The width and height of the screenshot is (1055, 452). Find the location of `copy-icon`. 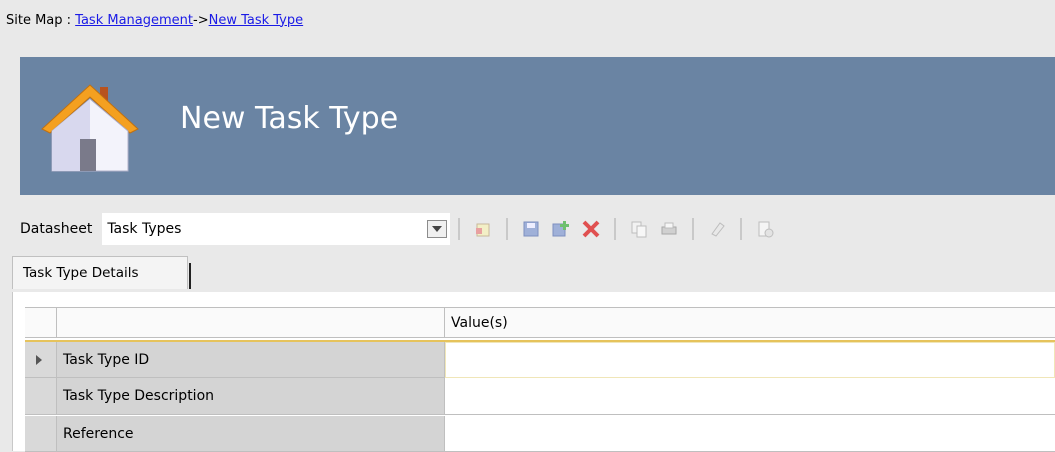

copy-icon is located at coordinates (639, 229).